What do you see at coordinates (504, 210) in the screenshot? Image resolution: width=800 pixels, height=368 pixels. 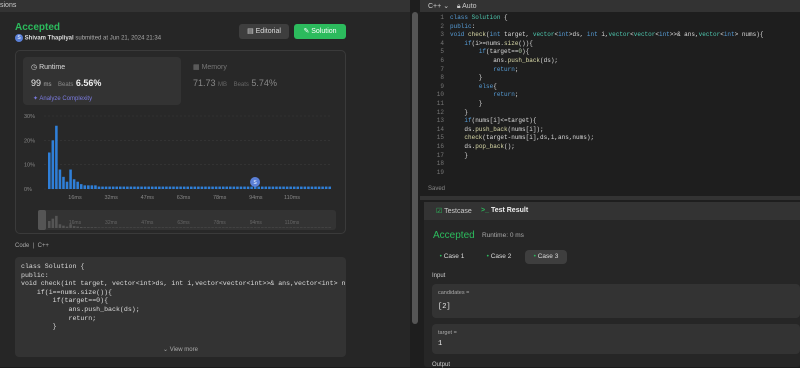 I see `tab-test-result: >_ Test Result` at bounding box center [504, 210].